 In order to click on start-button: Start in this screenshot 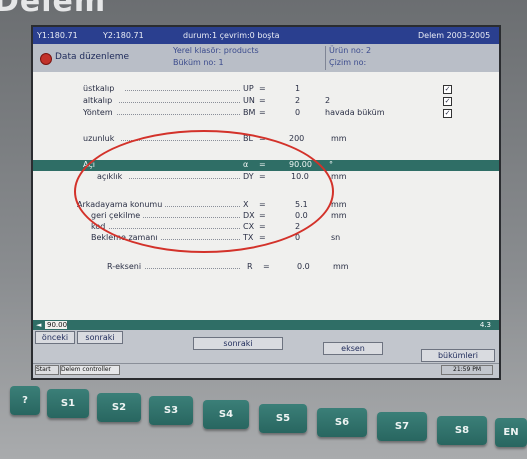, I will do `click(47, 370)`.